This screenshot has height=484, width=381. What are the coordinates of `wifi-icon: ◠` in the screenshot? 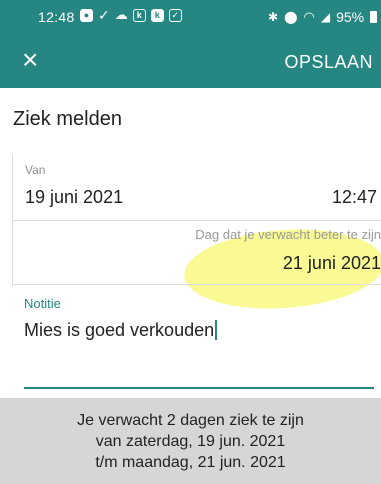 It's located at (309, 16).